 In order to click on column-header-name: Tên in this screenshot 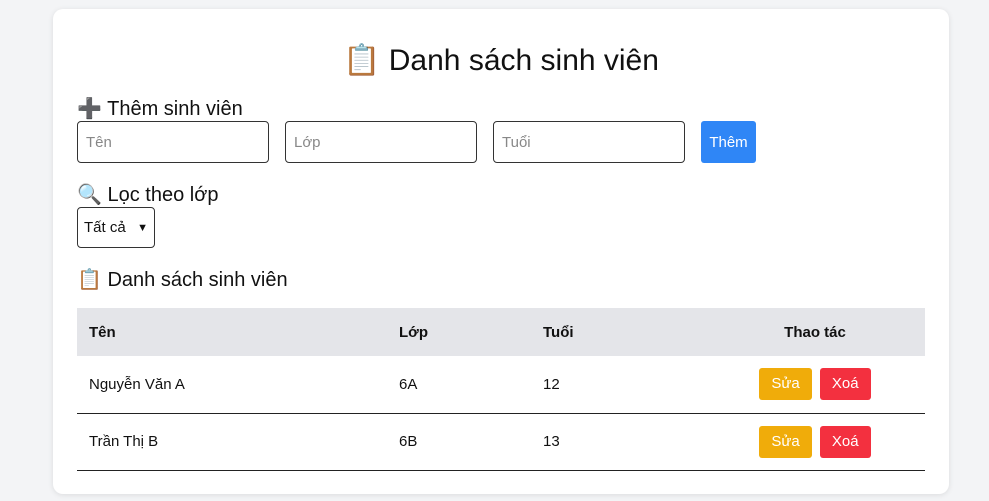, I will do `click(102, 332)`.